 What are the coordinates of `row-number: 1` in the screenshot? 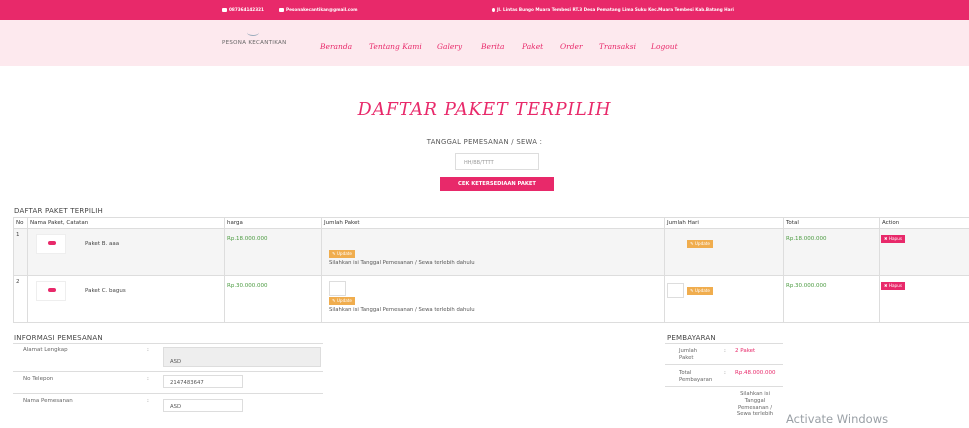 It's located at (18, 235).